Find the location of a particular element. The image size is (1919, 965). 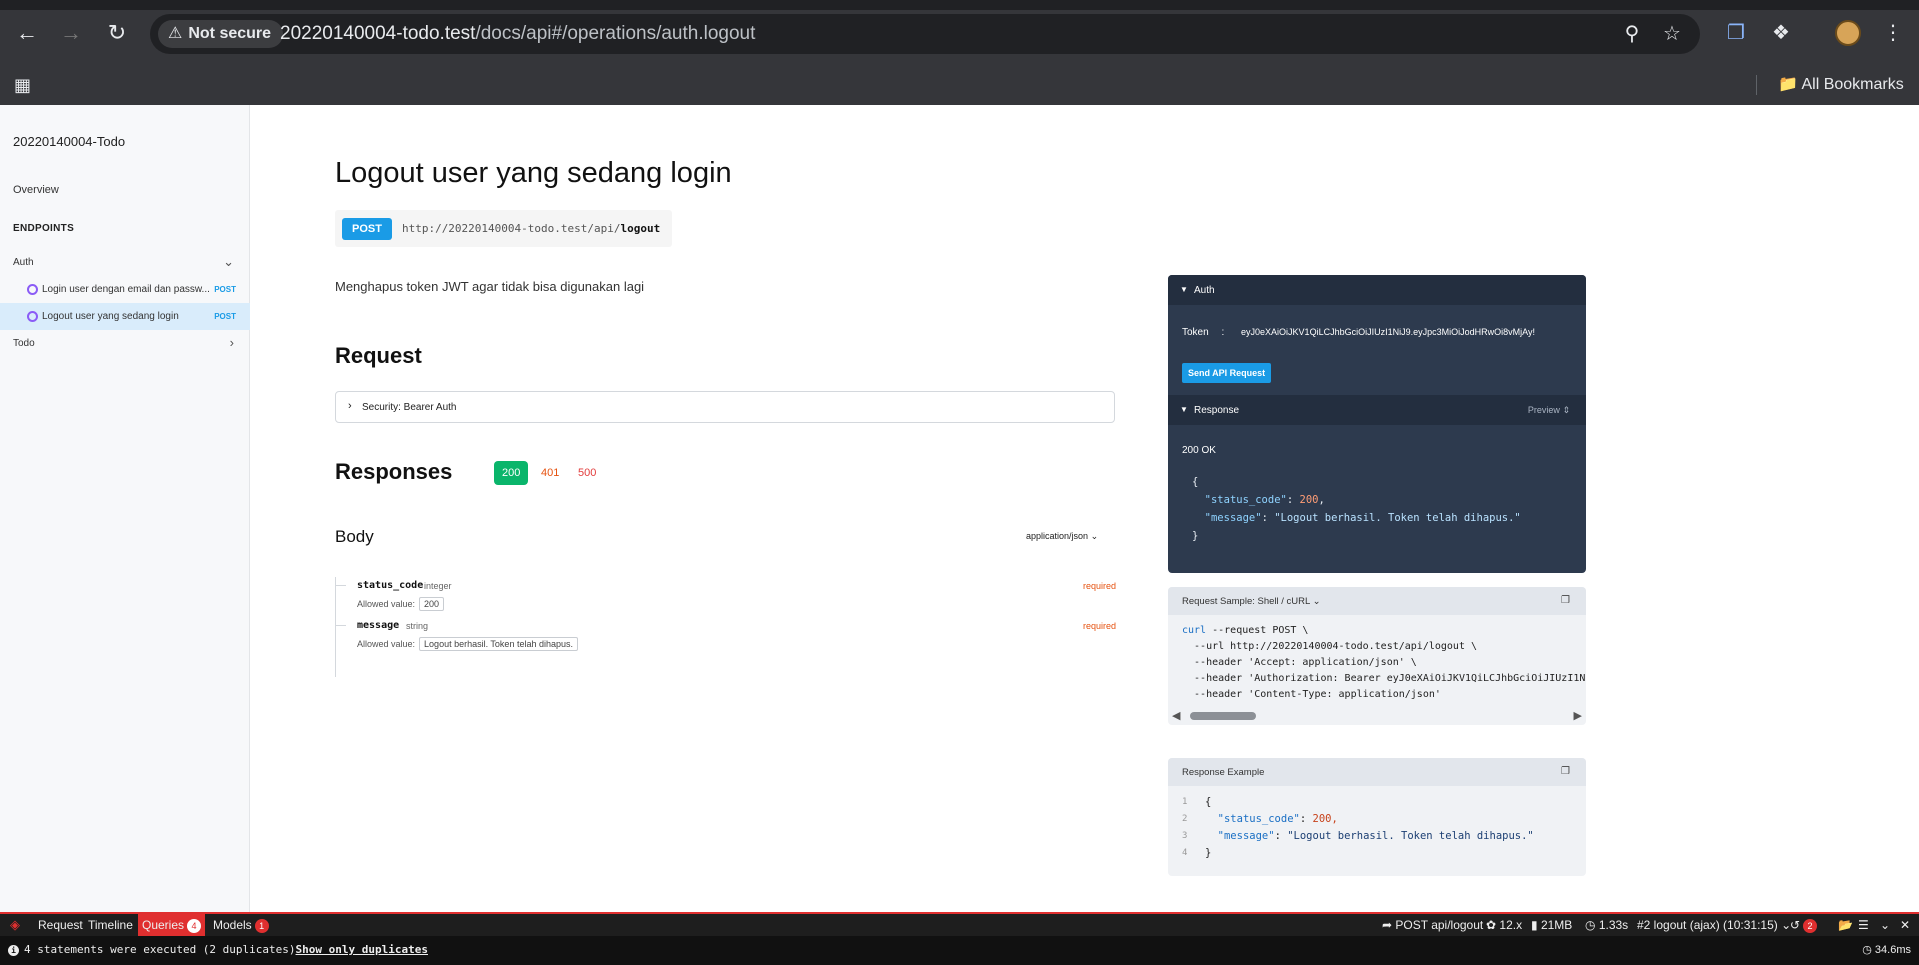

response-tab-500: 500 is located at coordinates (587, 473).